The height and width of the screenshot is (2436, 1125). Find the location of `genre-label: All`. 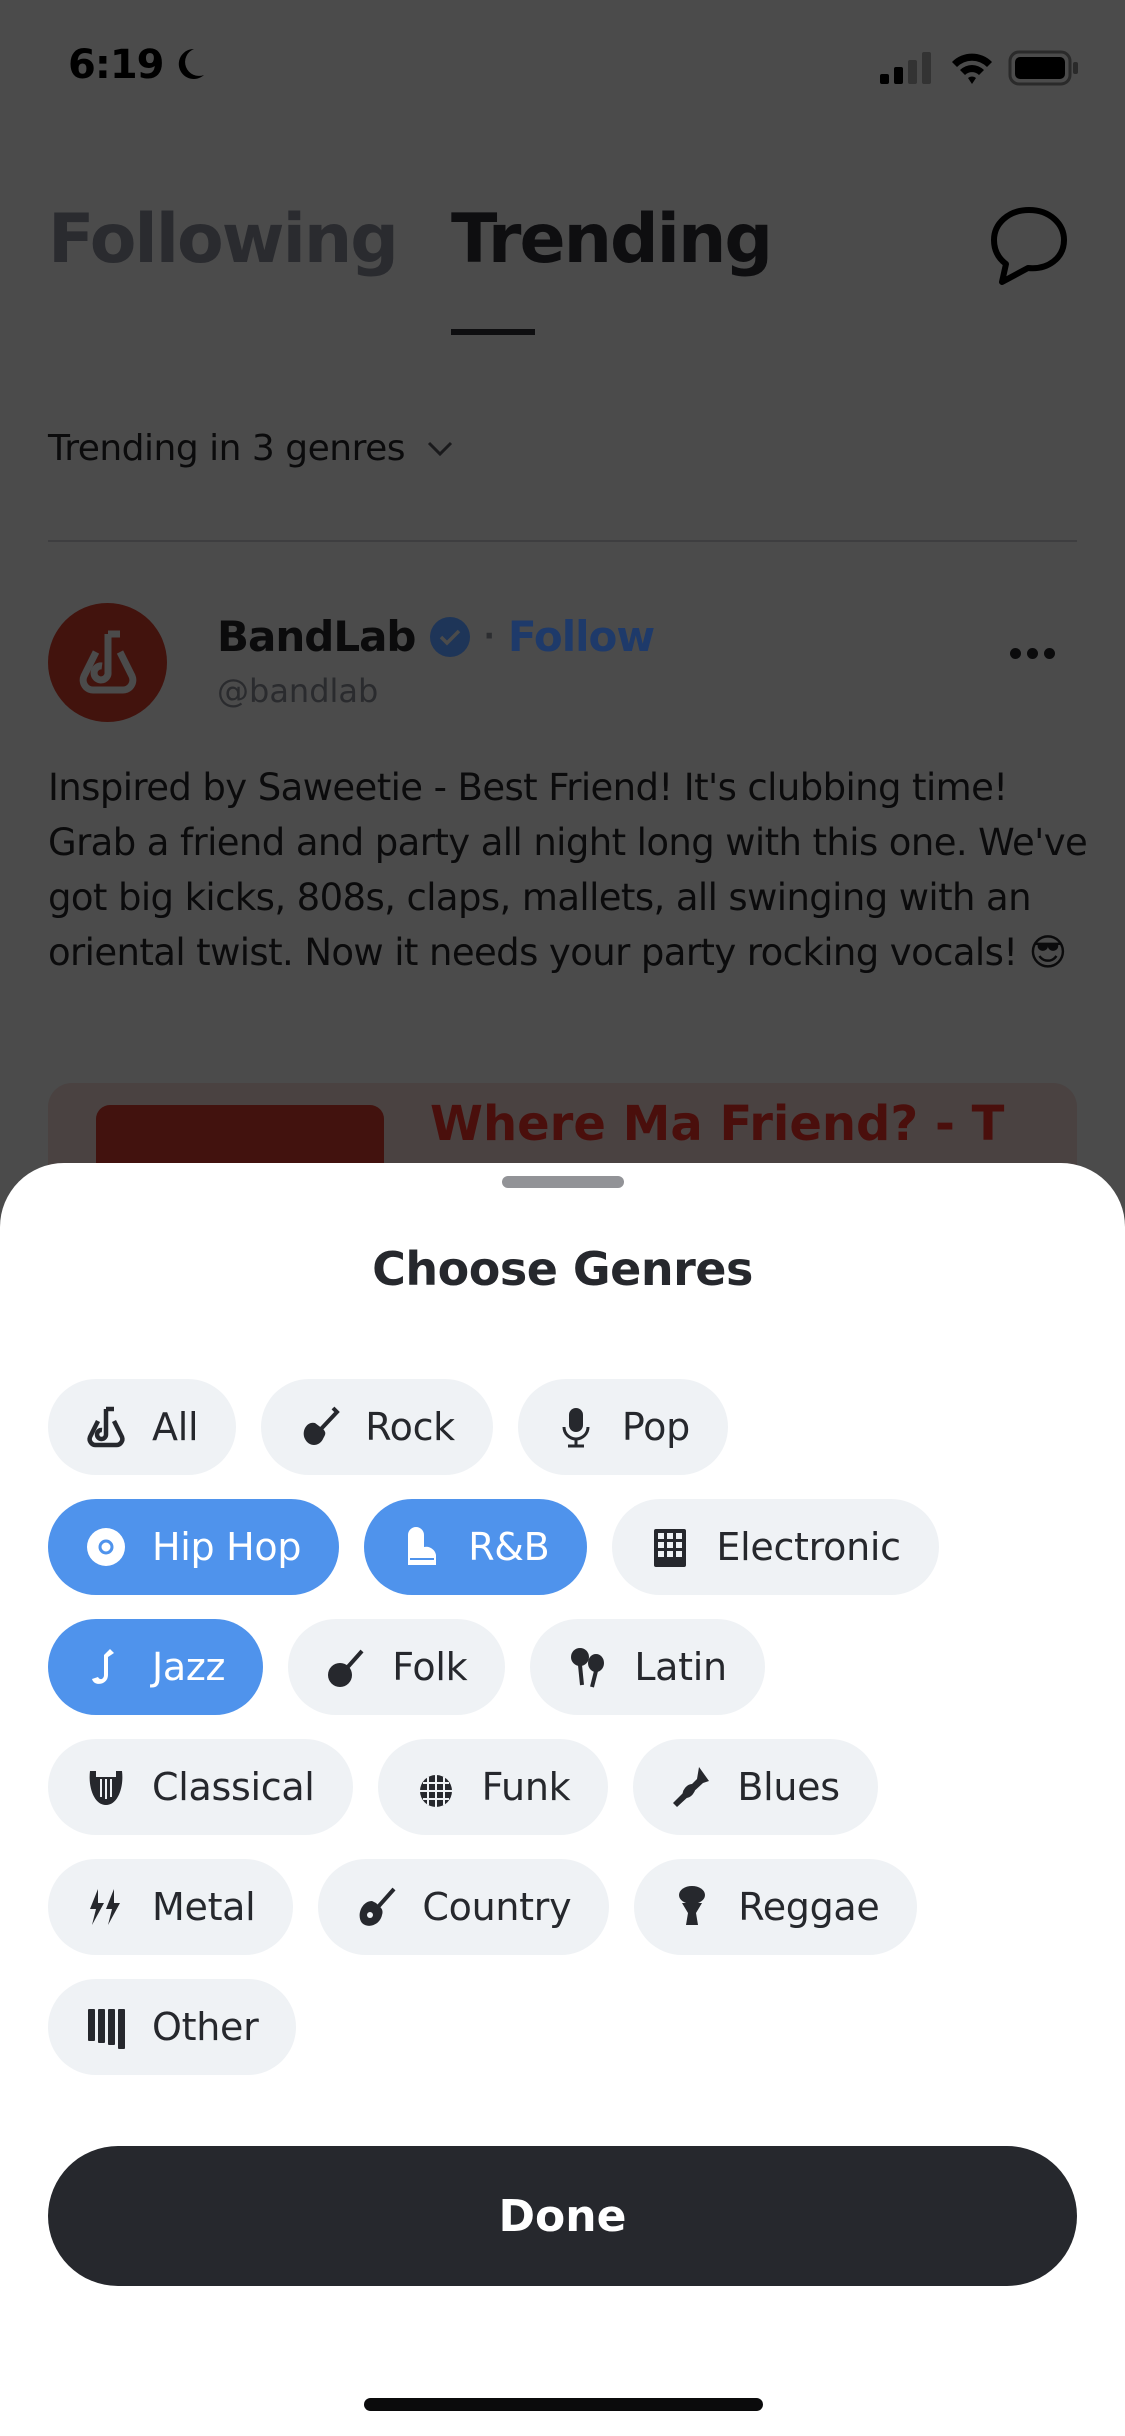

genre-label: All is located at coordinates (175, 1427).